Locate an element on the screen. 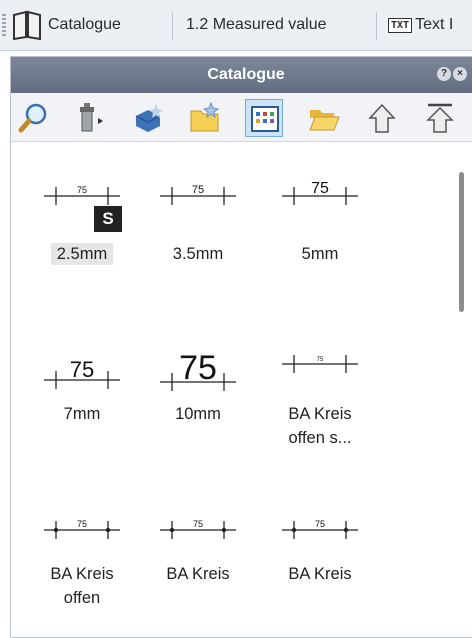 The width and height of the screenshot is (472, 638). shortcut-badge: S is located at coordinates (108, 219).